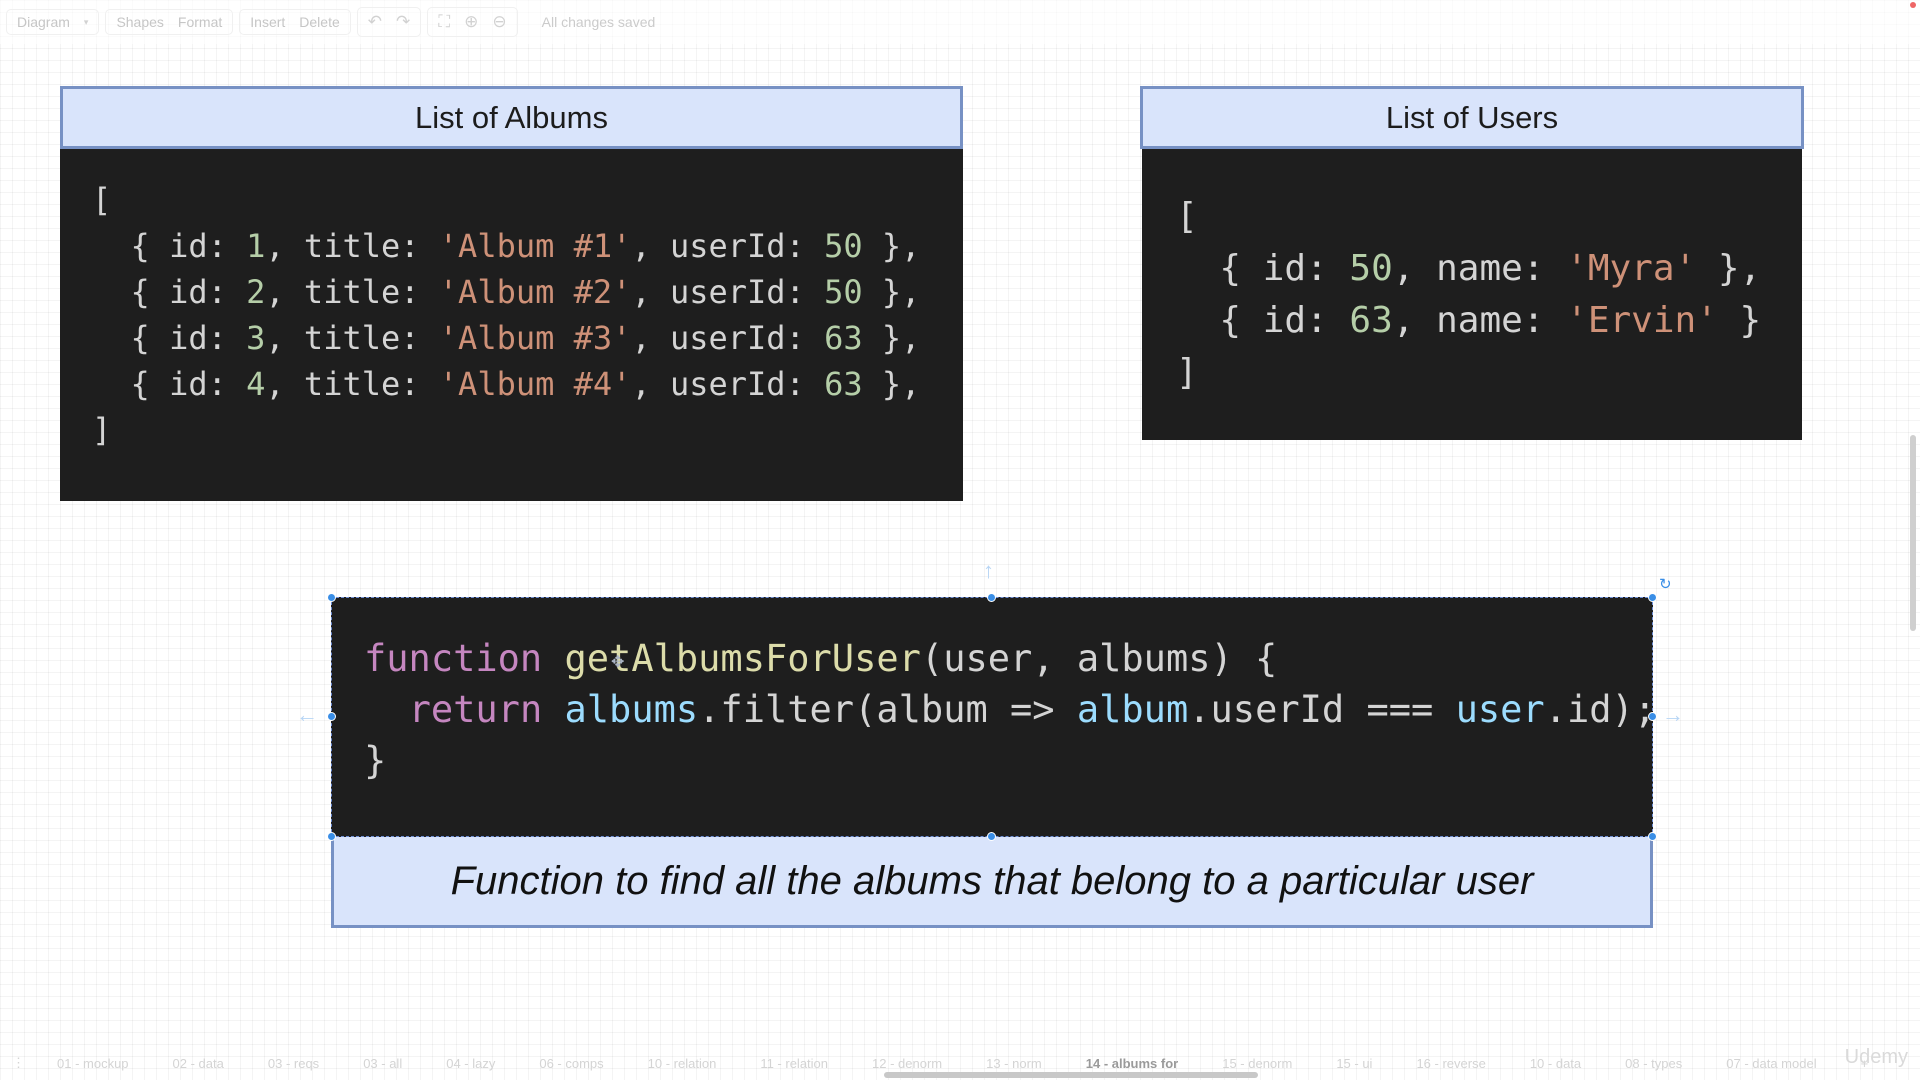  What do you see at coordinates (93, 1063) in the screenshot?
I see `page-tab: 01 - mockup` at bounding box center [93, 1063].